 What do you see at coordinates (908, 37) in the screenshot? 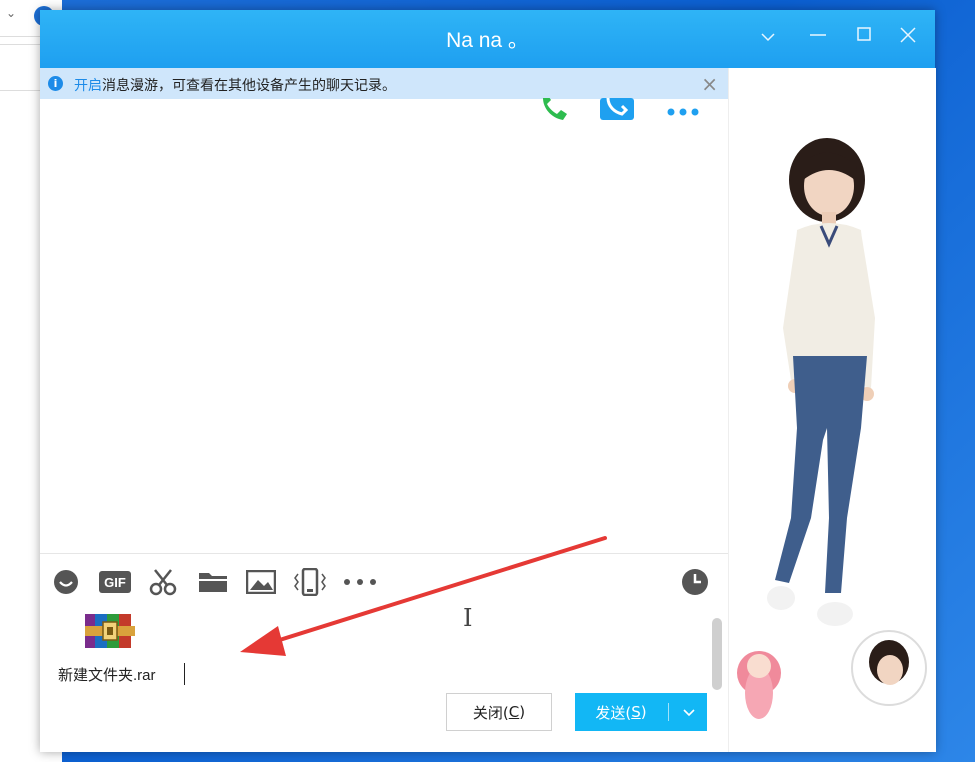
I see `close-icon` at bounding box center [908, 37].